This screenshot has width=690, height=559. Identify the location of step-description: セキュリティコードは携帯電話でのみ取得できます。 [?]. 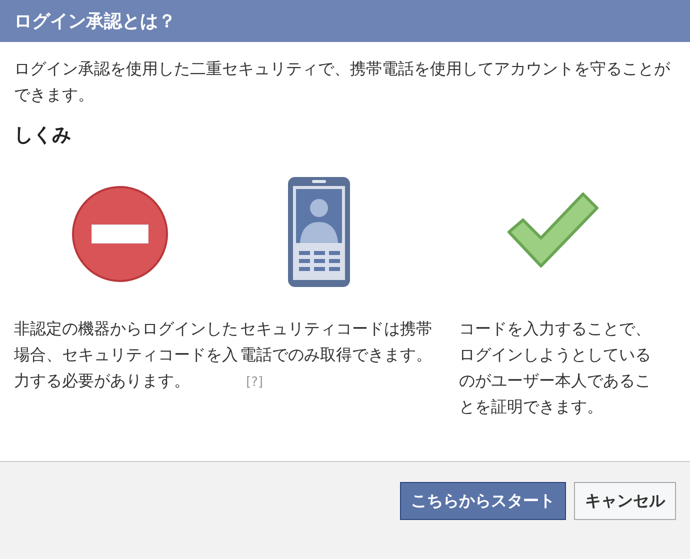
(336, 355).